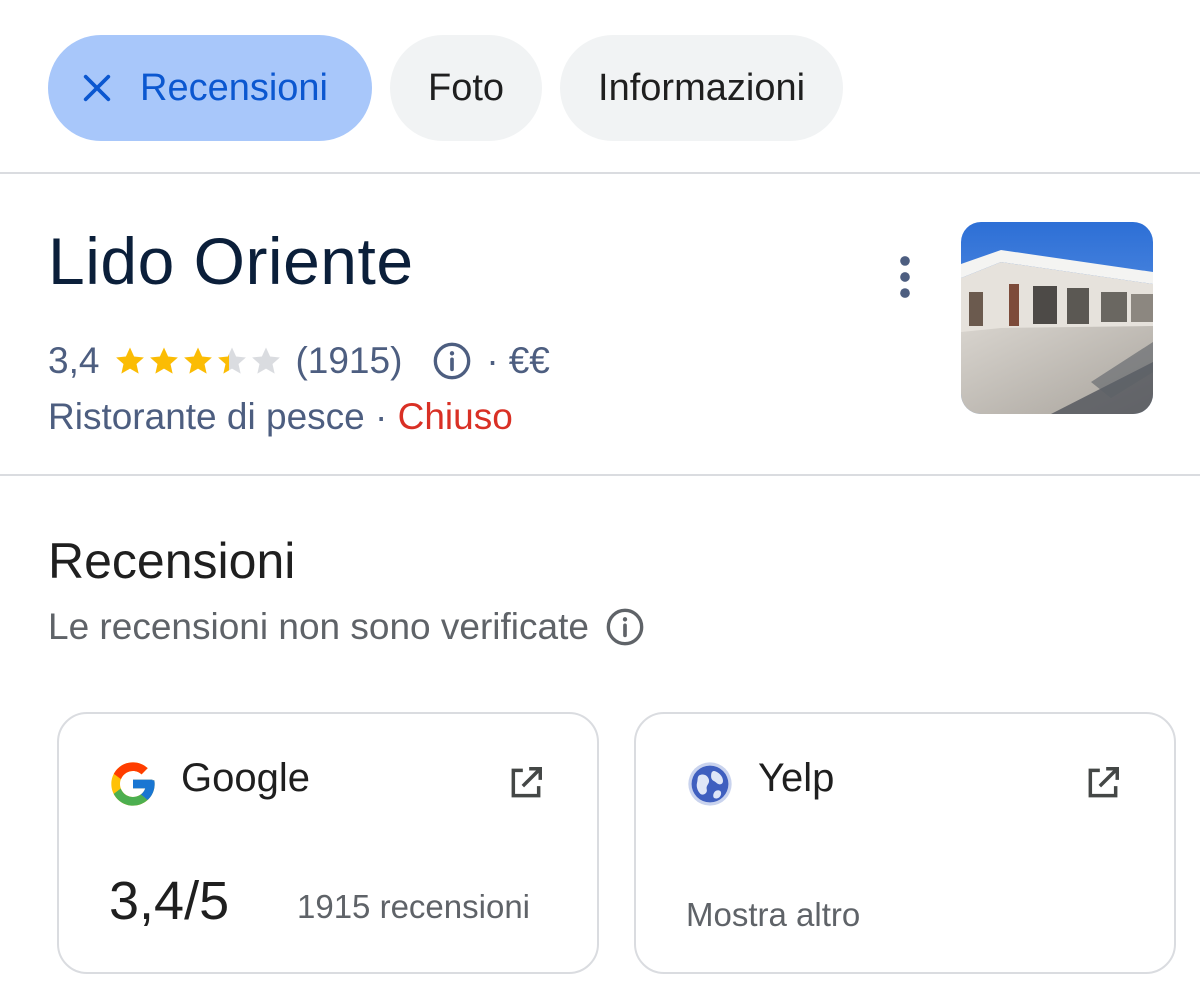 The width and height of the screenshot is (1200, 992). I want to click on chip-info: Informazioni, so click(702, 88).